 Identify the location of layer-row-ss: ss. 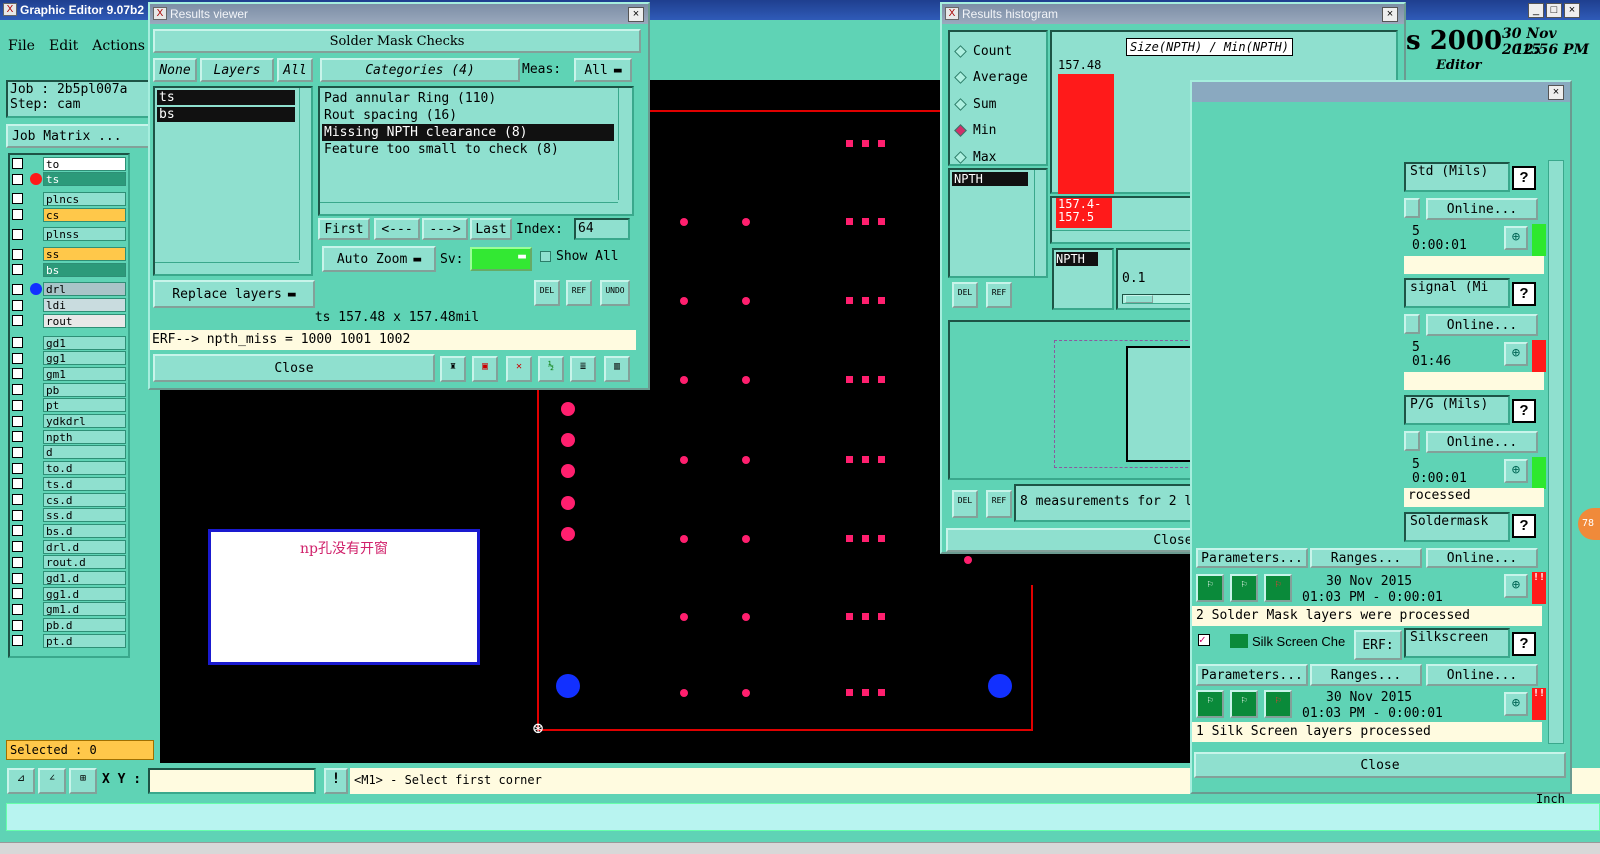
(68, 254).